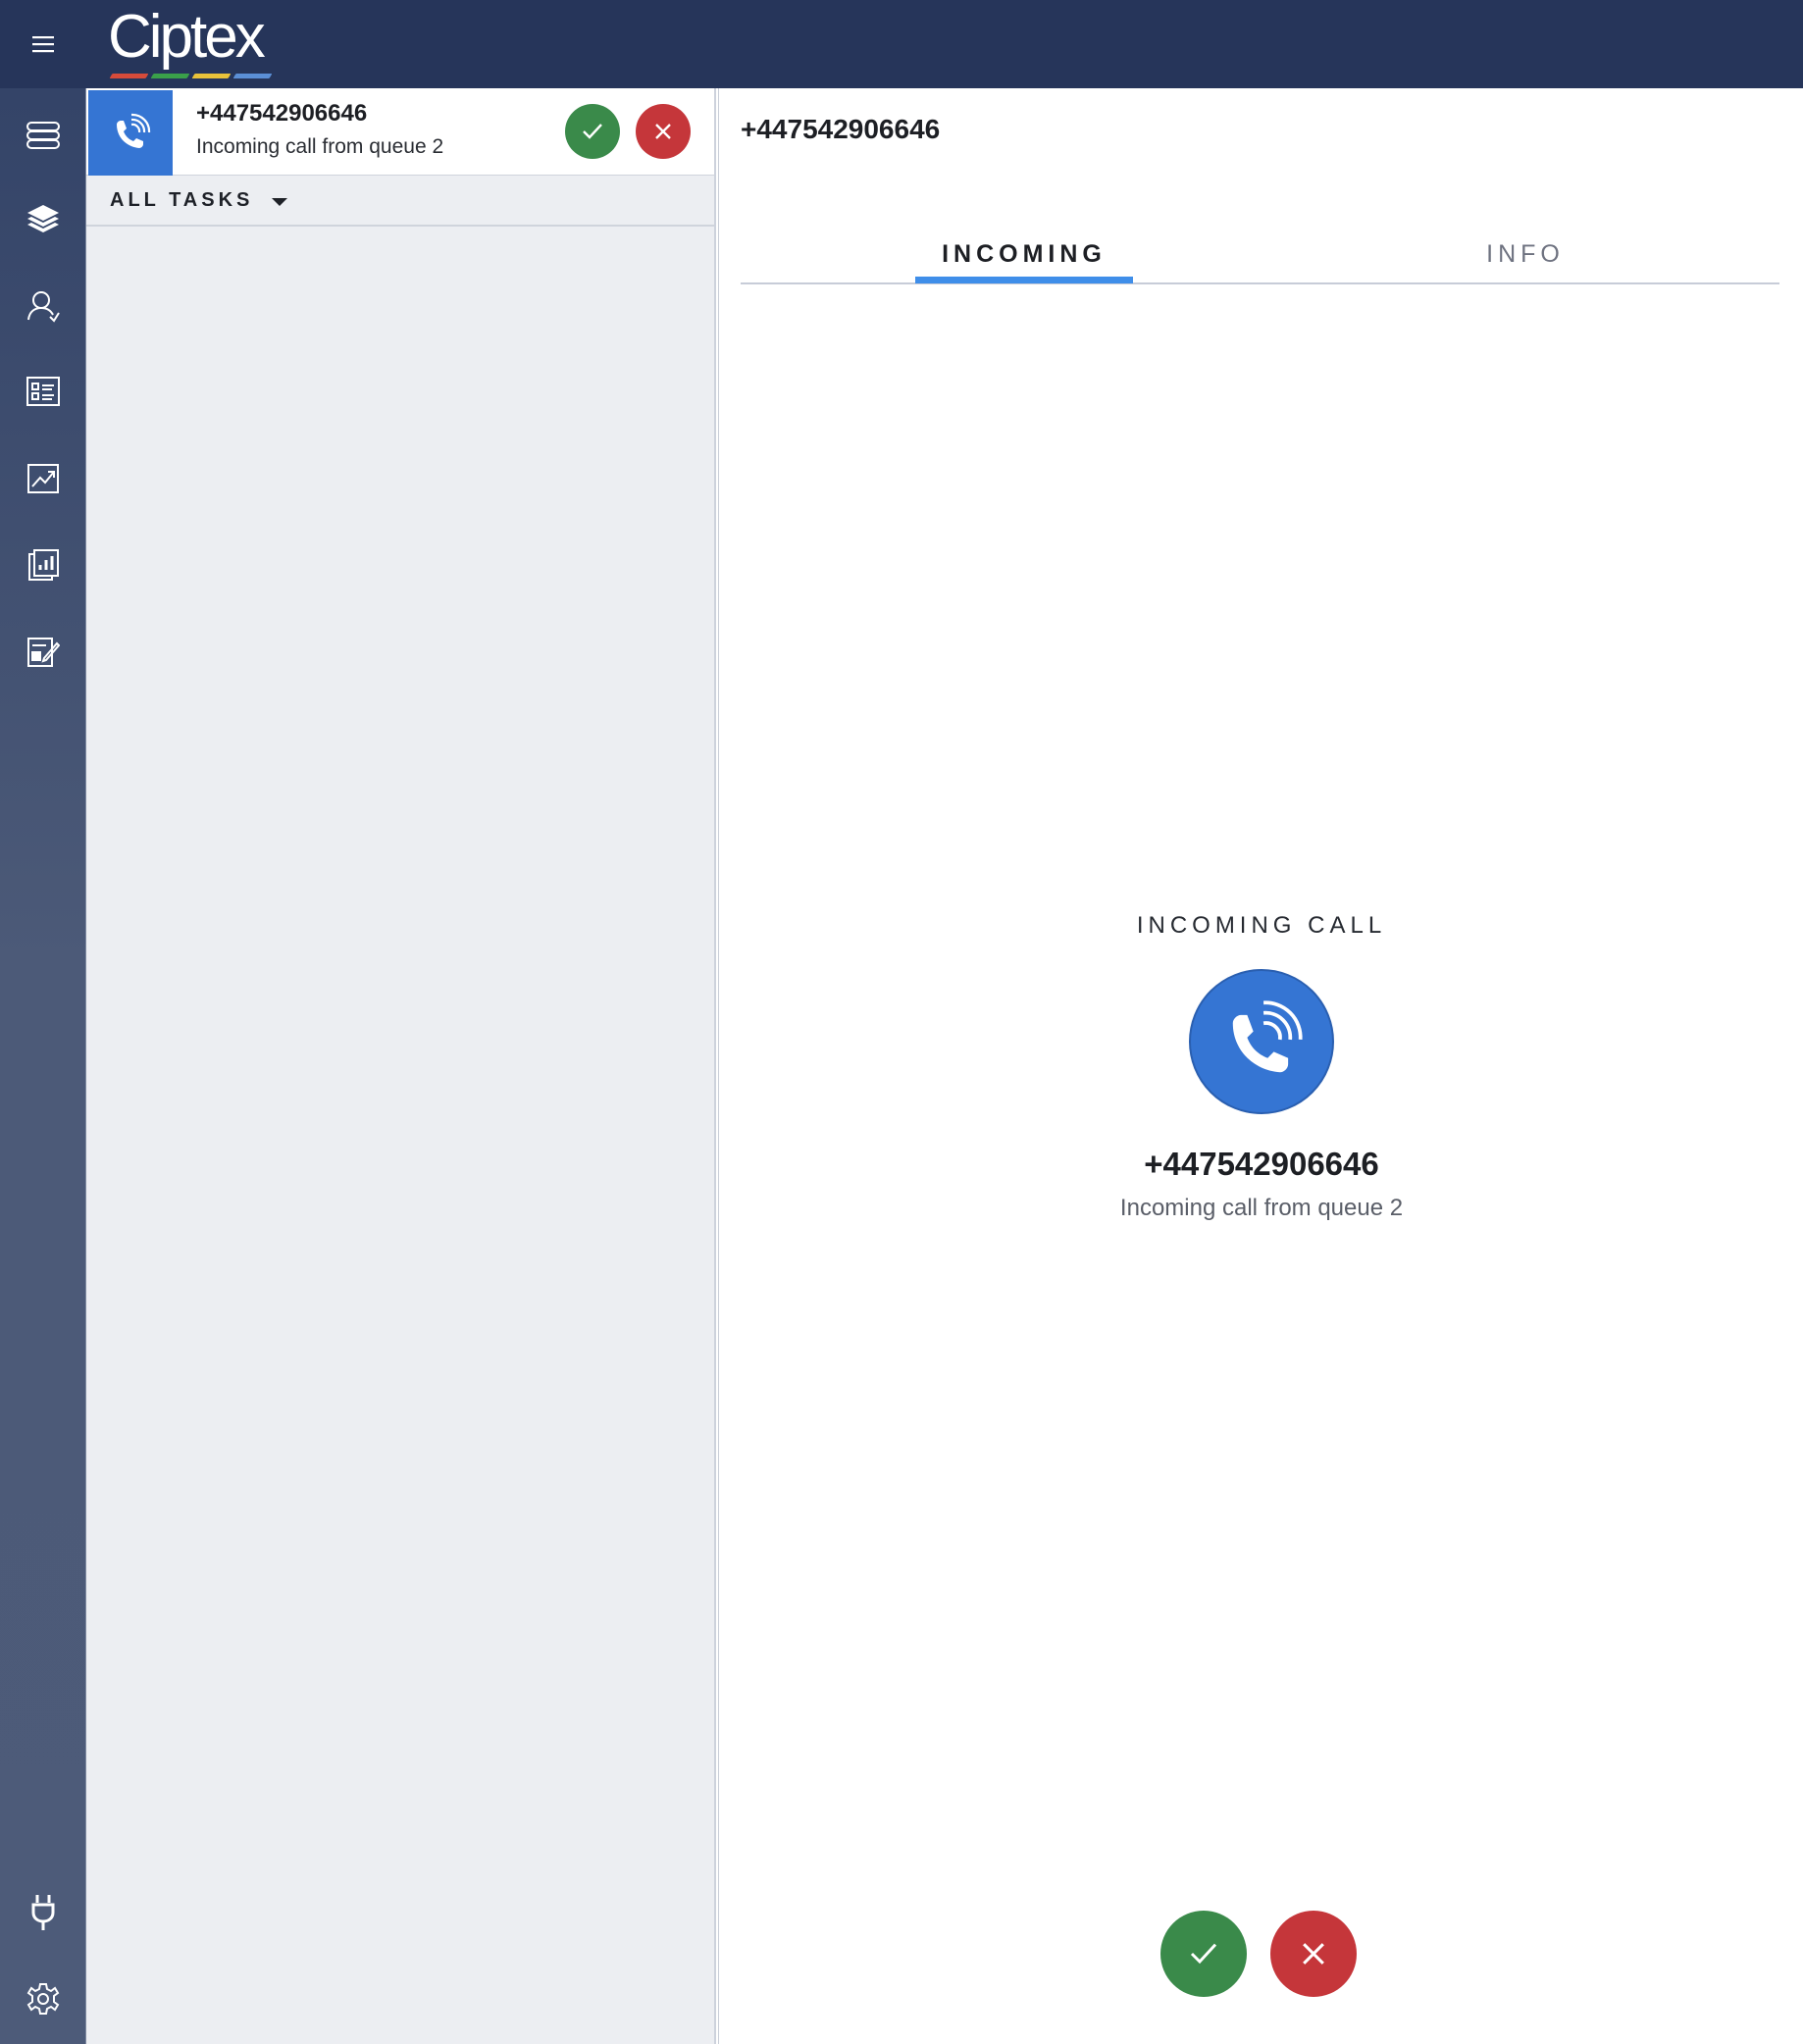  What do you see at coordinates (1024, 280) in the screenshot?
I see `active-tab-indicator` at bounding box center [1024, 280].